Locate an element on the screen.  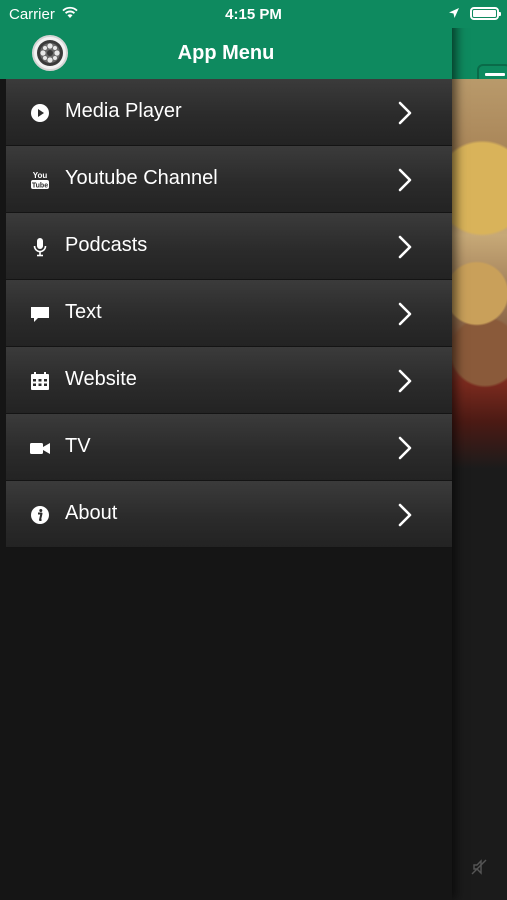
play-circle-icon is located at coordinates (40, 113).